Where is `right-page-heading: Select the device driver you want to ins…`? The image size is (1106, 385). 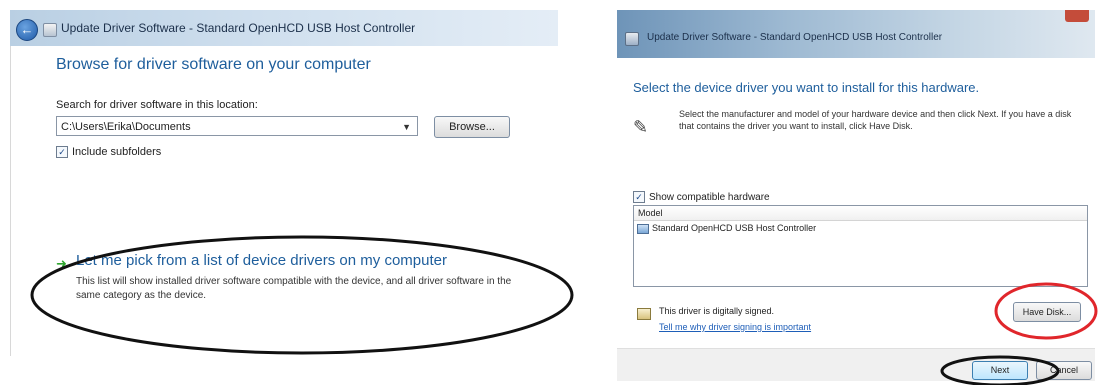
right-page-heading: Select the device driver you want to ins… is located at coordinates (806, 87).